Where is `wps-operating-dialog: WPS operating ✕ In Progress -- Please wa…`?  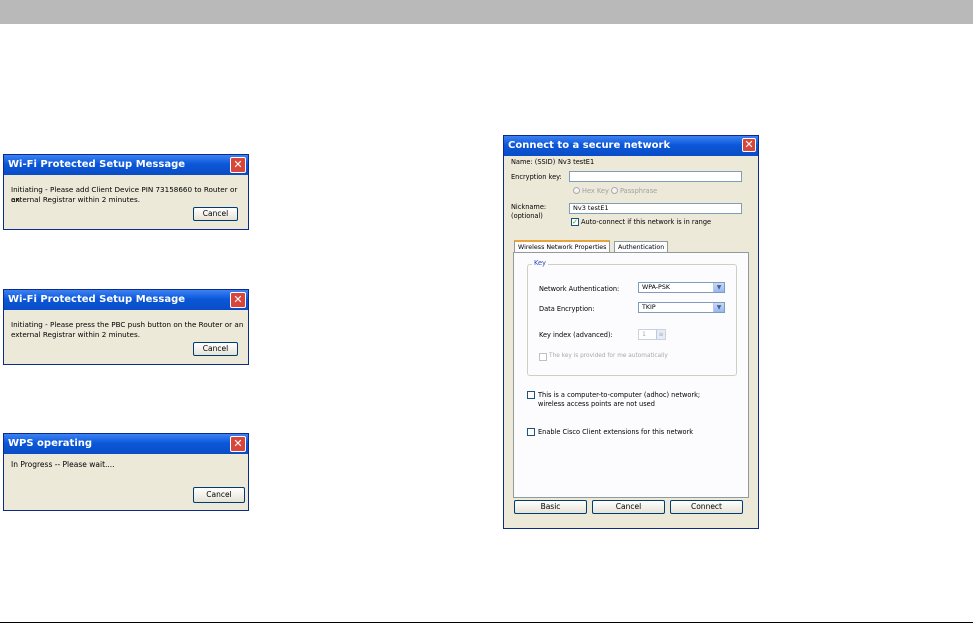
wps-operating-dialog: WPS operating ✕ In Progress -- Please wa… is located at coordinates (126, 472).